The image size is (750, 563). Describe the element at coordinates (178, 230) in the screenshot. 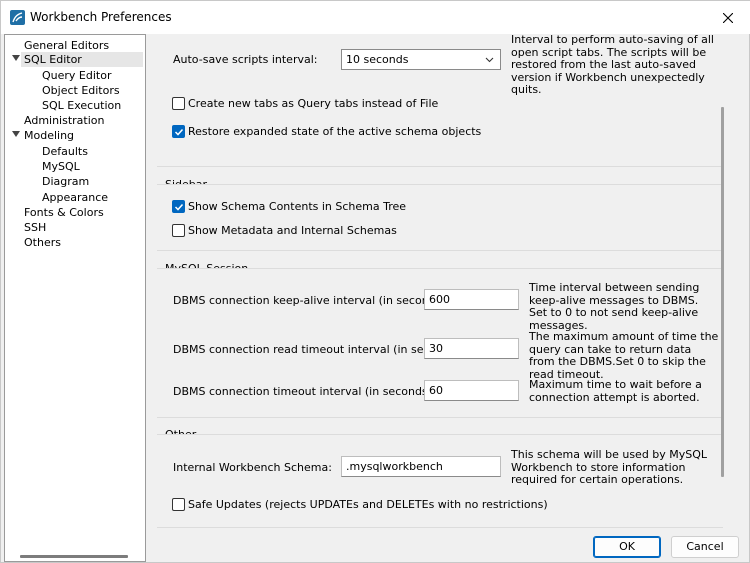

I see `show-metadata-checkbox` at that location.